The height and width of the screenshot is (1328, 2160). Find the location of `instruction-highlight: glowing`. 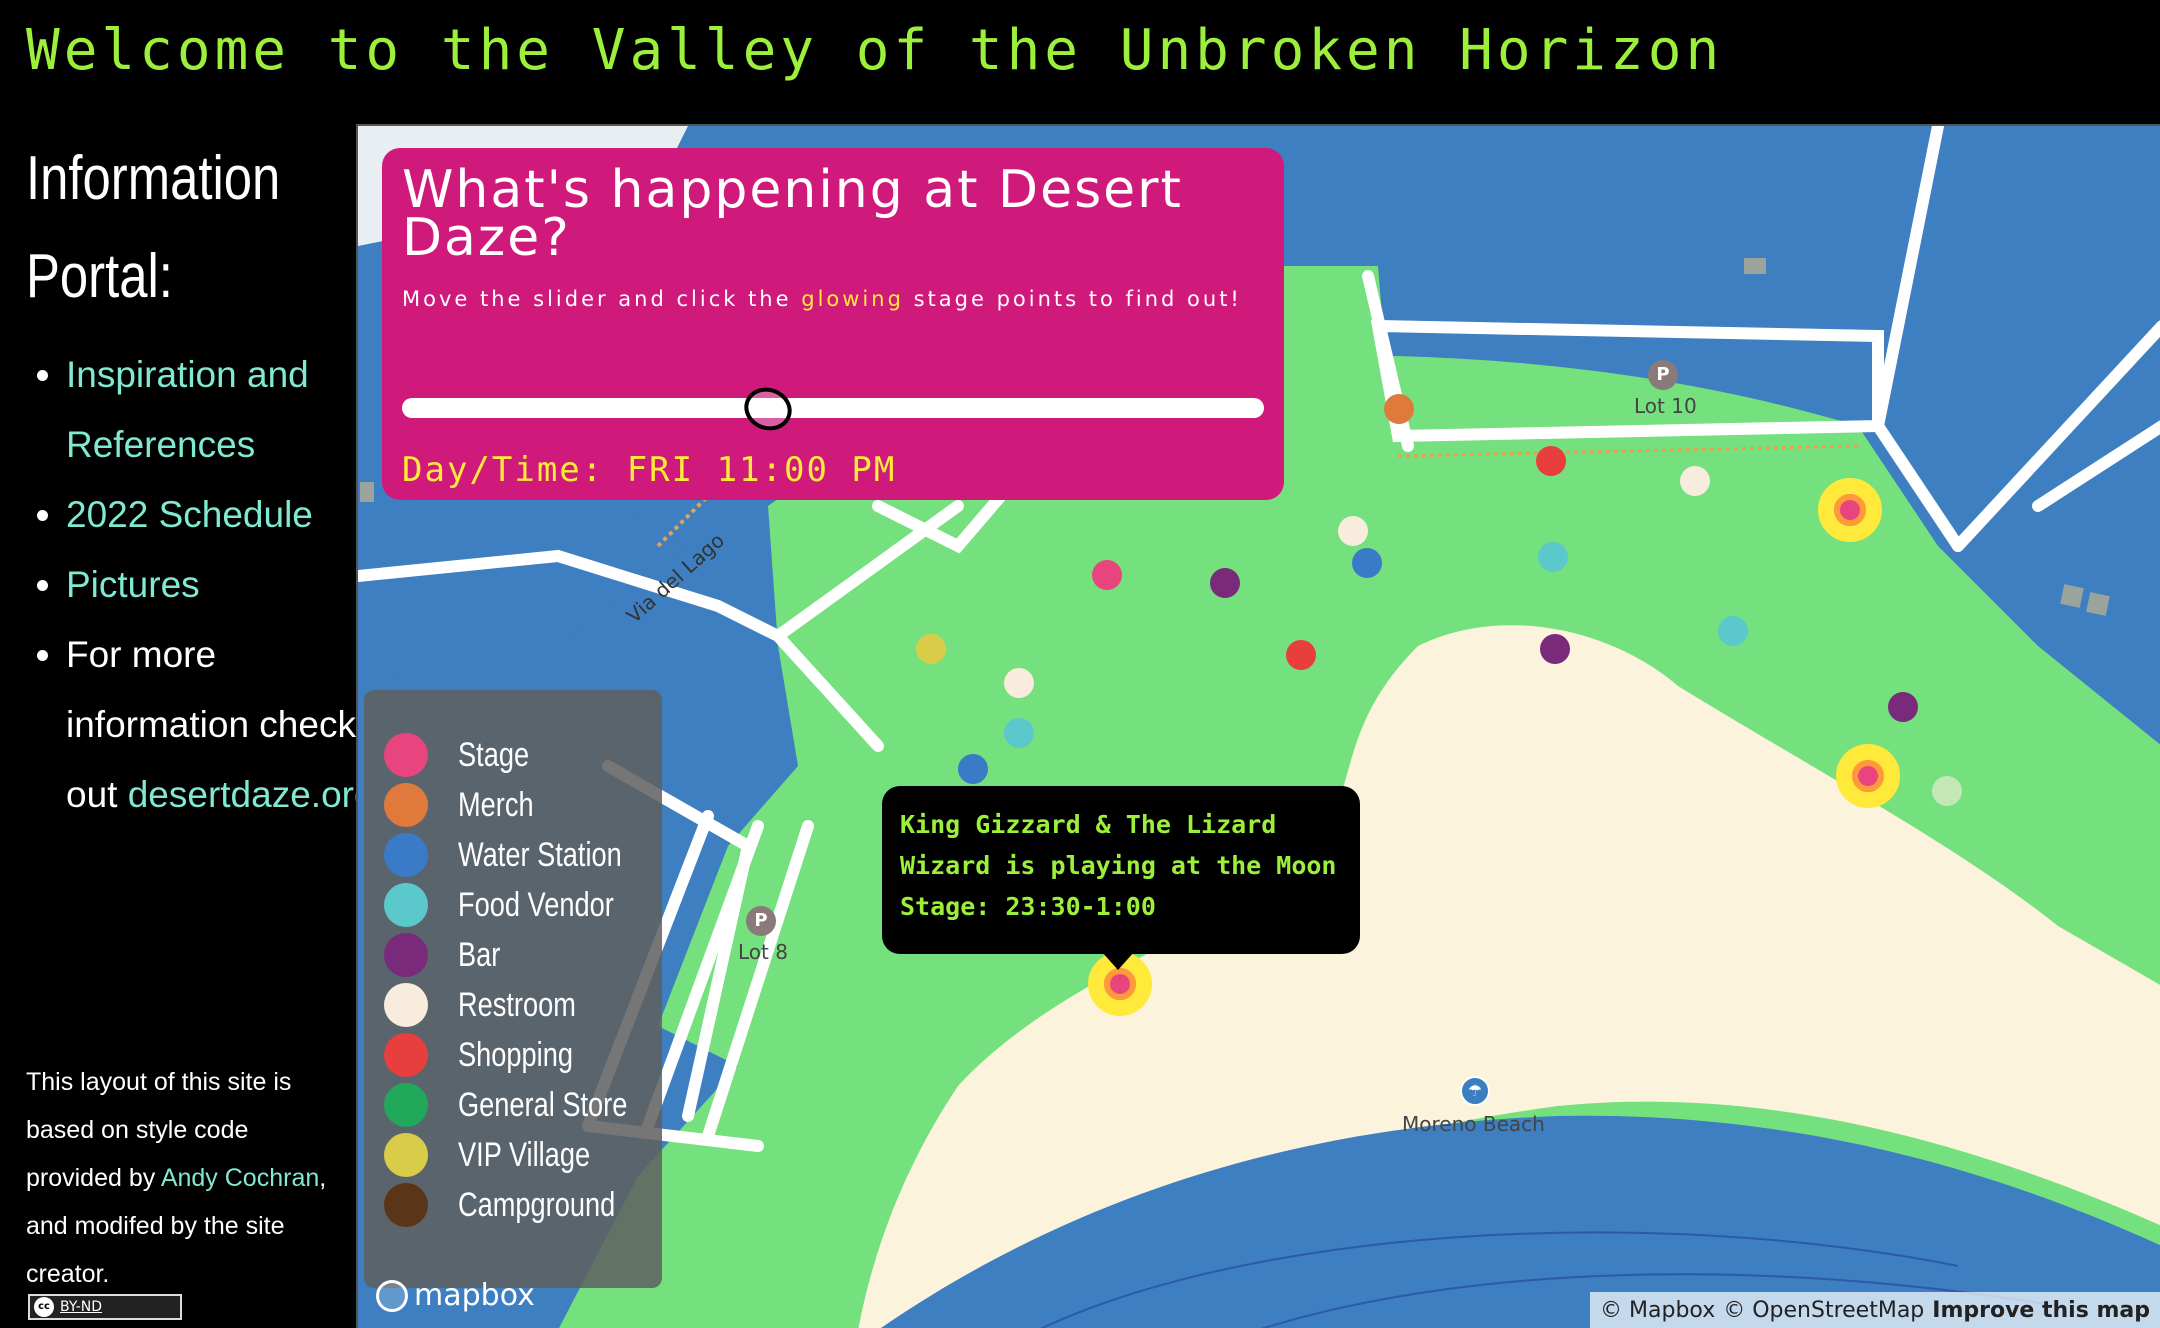

instruction-highlight: glowing is located at coordinates (852, 299).